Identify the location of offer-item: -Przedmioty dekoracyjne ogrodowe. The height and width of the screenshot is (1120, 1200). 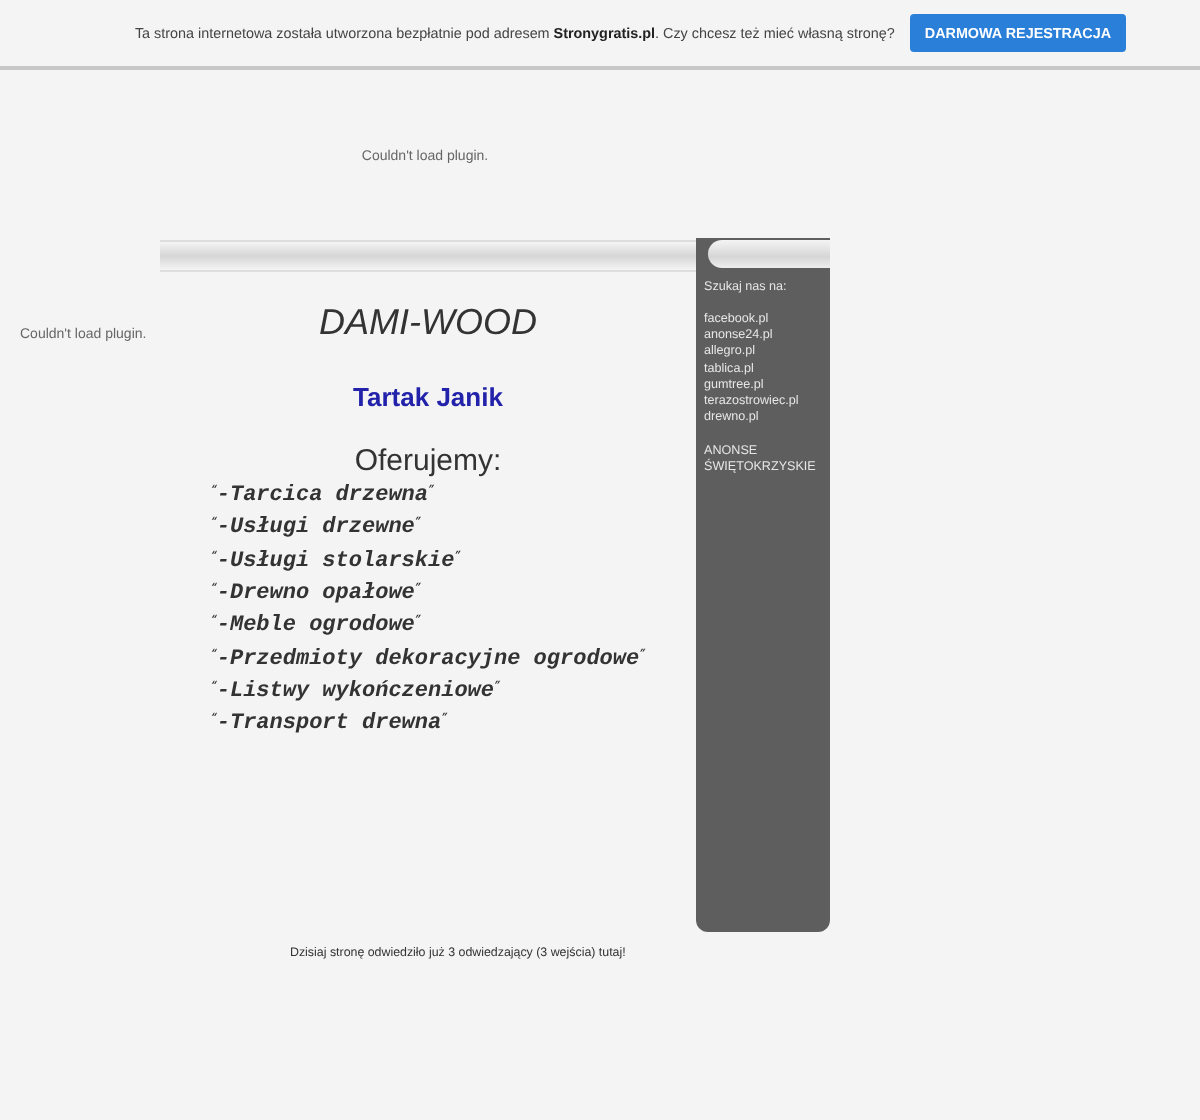
(428, 659).